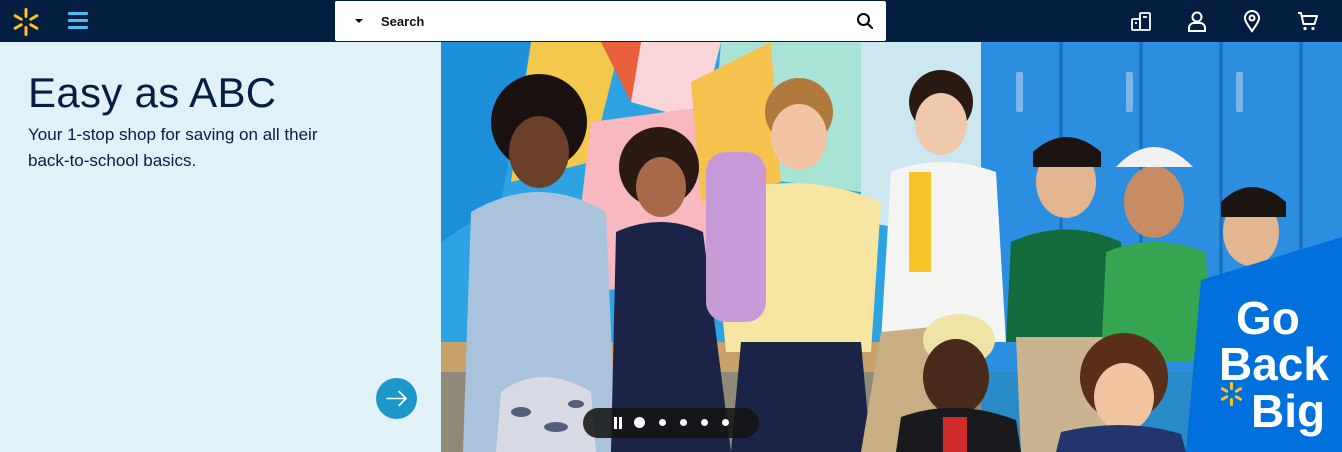  Describe the element at coordinates (1308, 21) in the screenshot. I see `cart-icon` at that location.